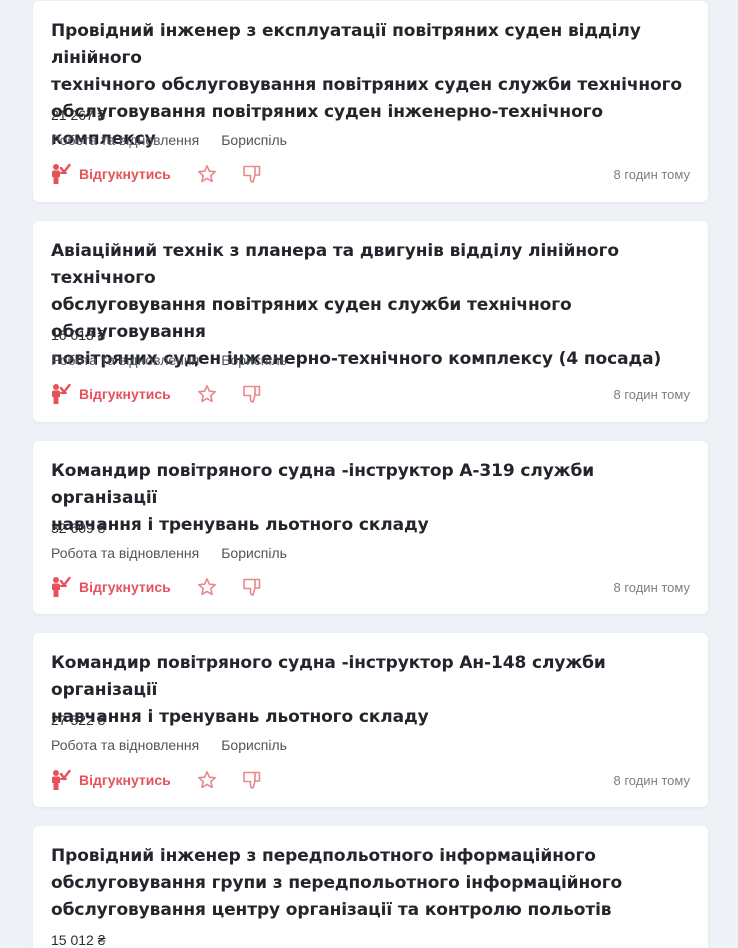 The height and width of the screenshot is (948, 738). What do you see at coordinates (78, 528) in the screenshot?
I see `job-salary: 32 609 ₴` at bounding box center [78, 528].